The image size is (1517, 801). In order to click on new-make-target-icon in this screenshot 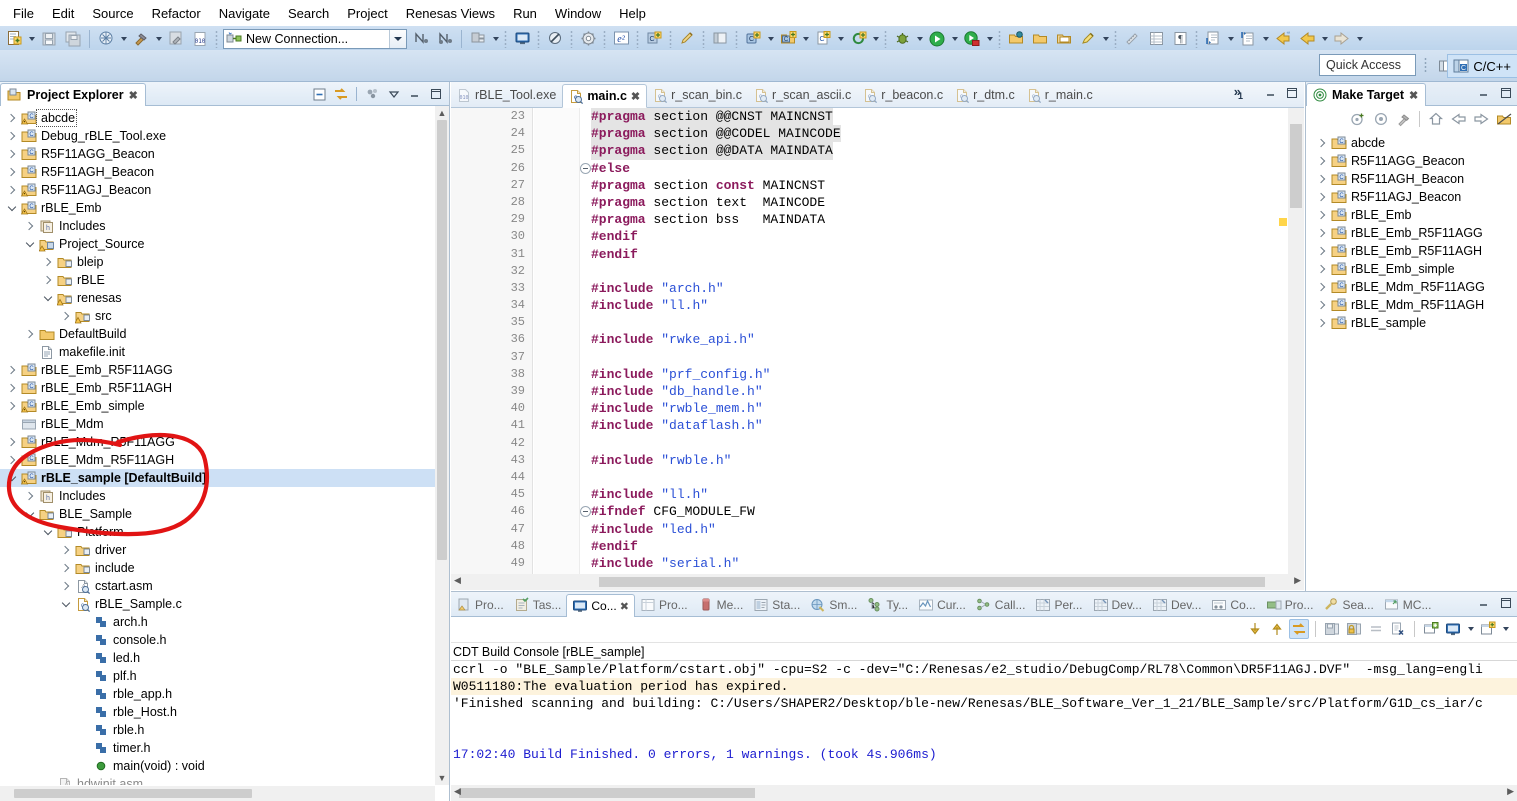, I will do `click(1357, 119)`.